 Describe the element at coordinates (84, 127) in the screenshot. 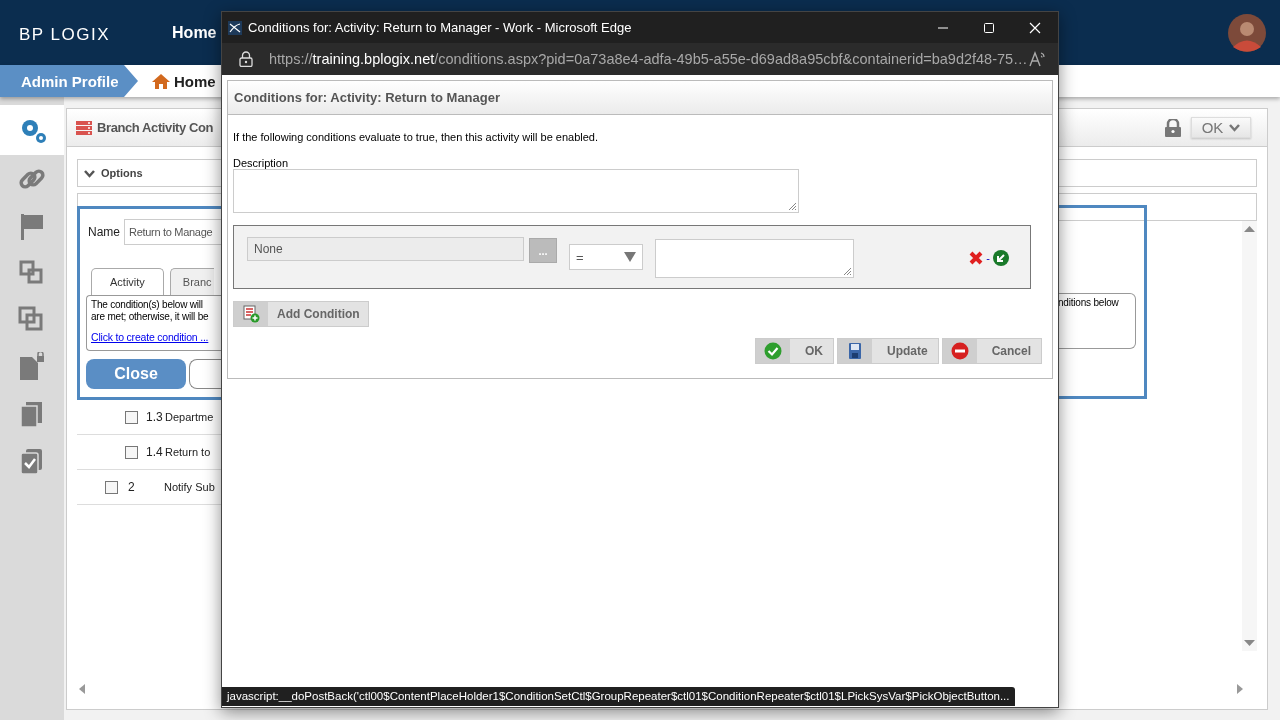

I see `server-icon` at that location.